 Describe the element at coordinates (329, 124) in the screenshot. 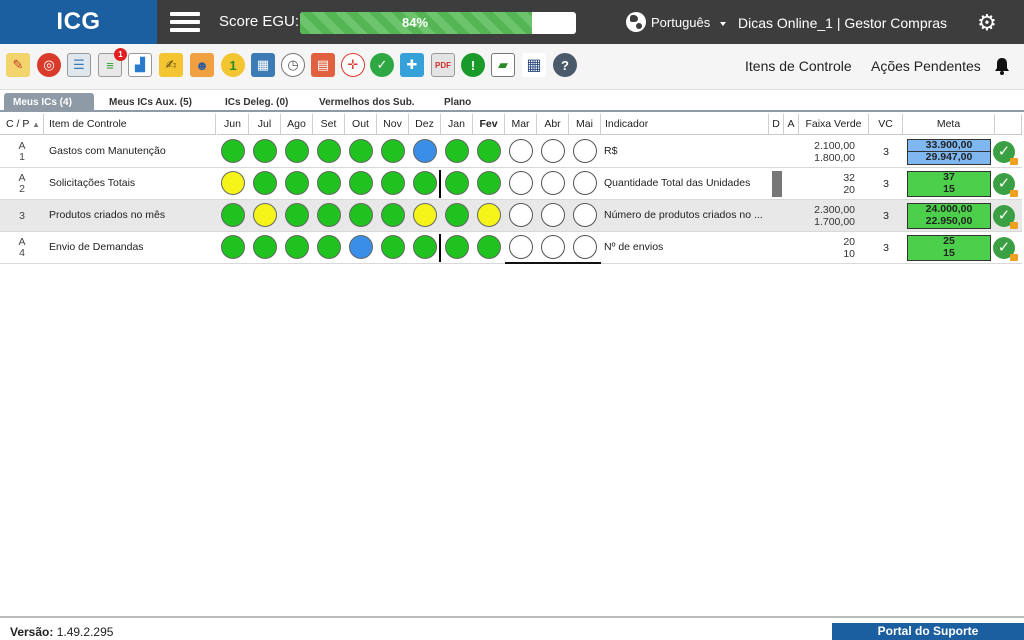

I see `col-header-month: Set` at that location.